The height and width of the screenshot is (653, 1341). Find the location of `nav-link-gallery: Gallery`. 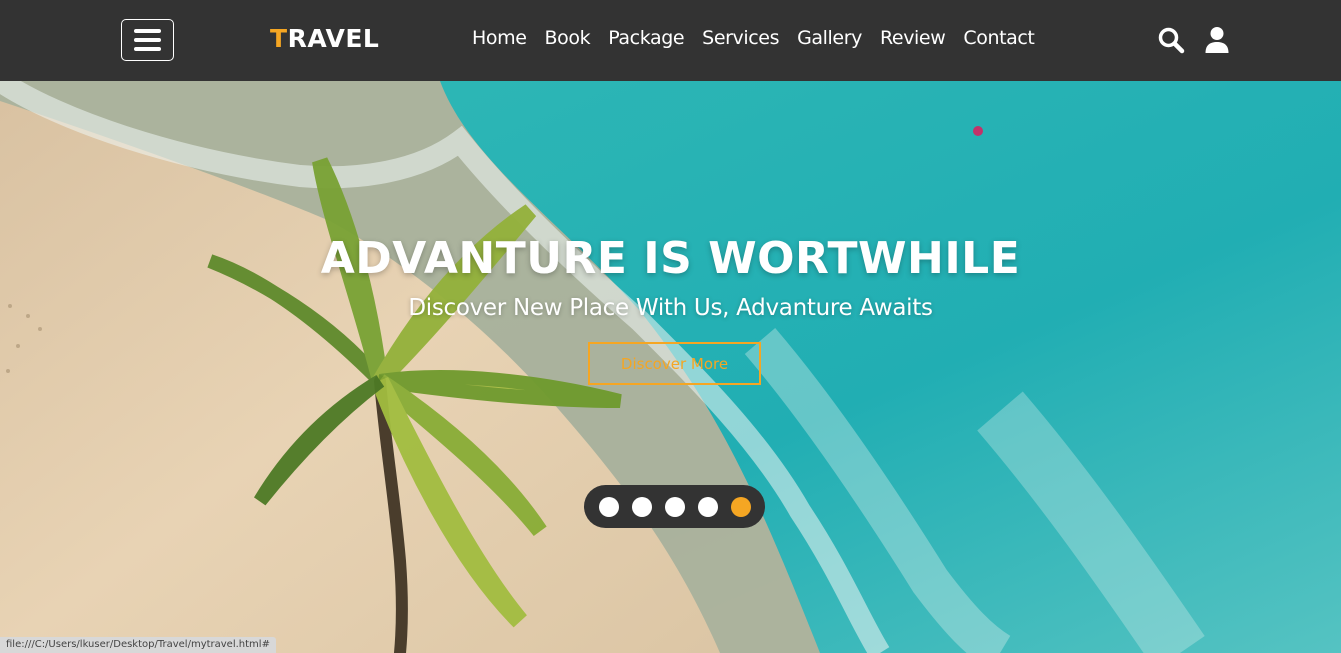

nav-link-gallery: Gallery is located at coordinates (829, 38).